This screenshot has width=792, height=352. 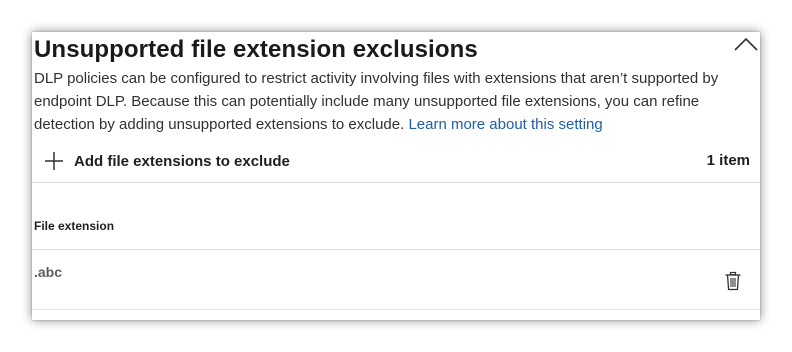 I want to click on delete-button, so click(x=733, y=281).